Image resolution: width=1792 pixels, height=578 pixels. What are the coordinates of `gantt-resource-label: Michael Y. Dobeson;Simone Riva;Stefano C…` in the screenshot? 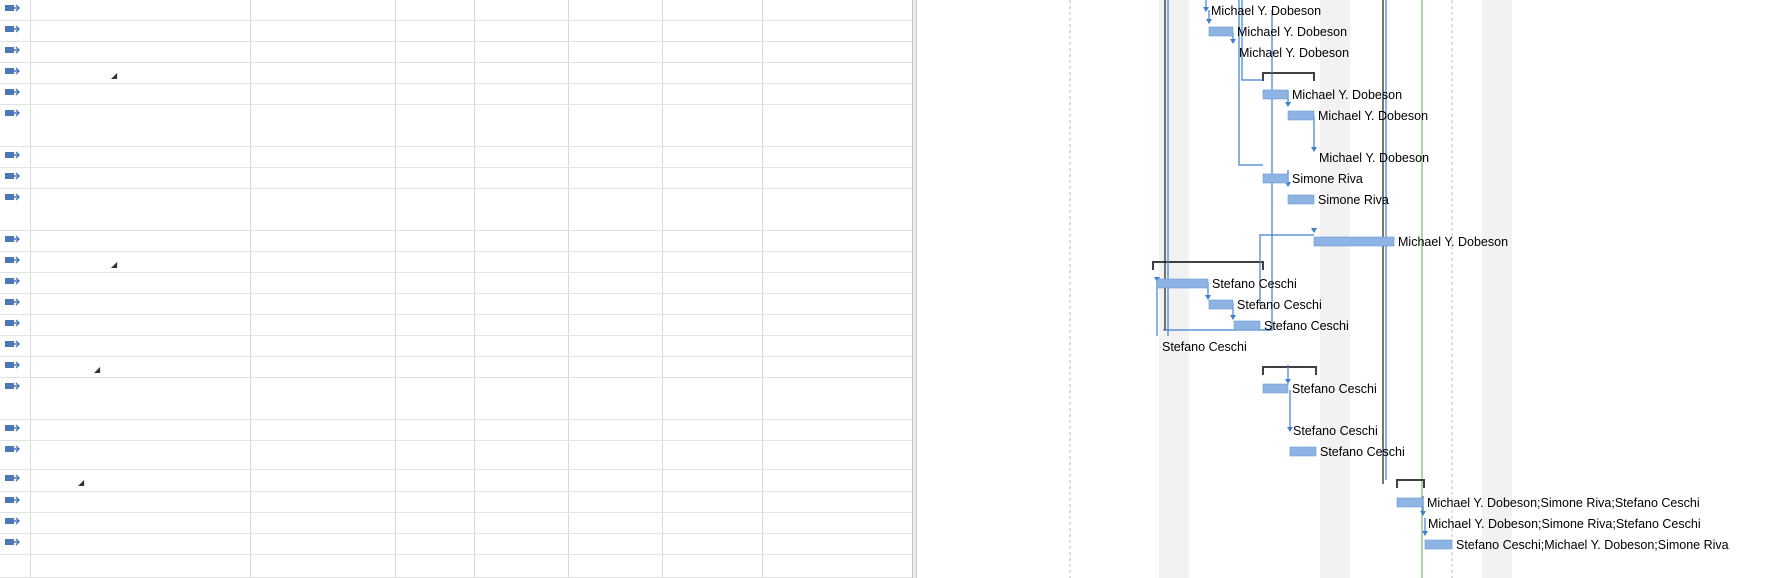 It's located at (1564, 524).